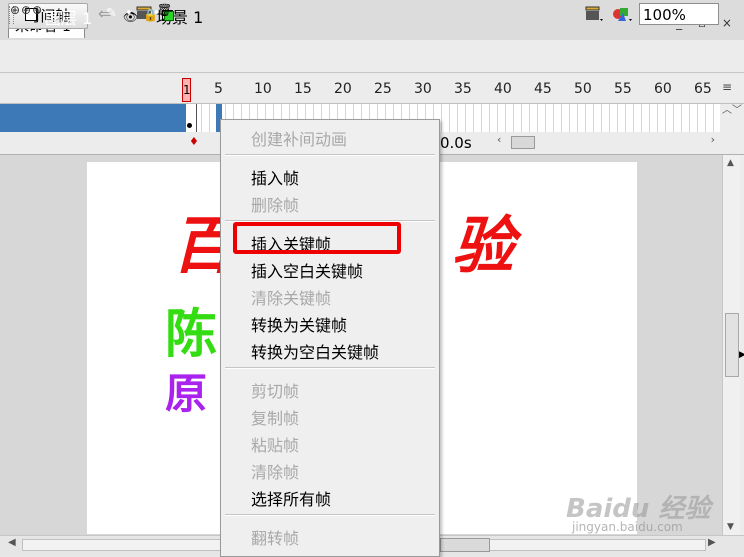  Describe the element at coordinates (191, 329) in the screenshot. I see `stage-text-green: 陈` at that location.